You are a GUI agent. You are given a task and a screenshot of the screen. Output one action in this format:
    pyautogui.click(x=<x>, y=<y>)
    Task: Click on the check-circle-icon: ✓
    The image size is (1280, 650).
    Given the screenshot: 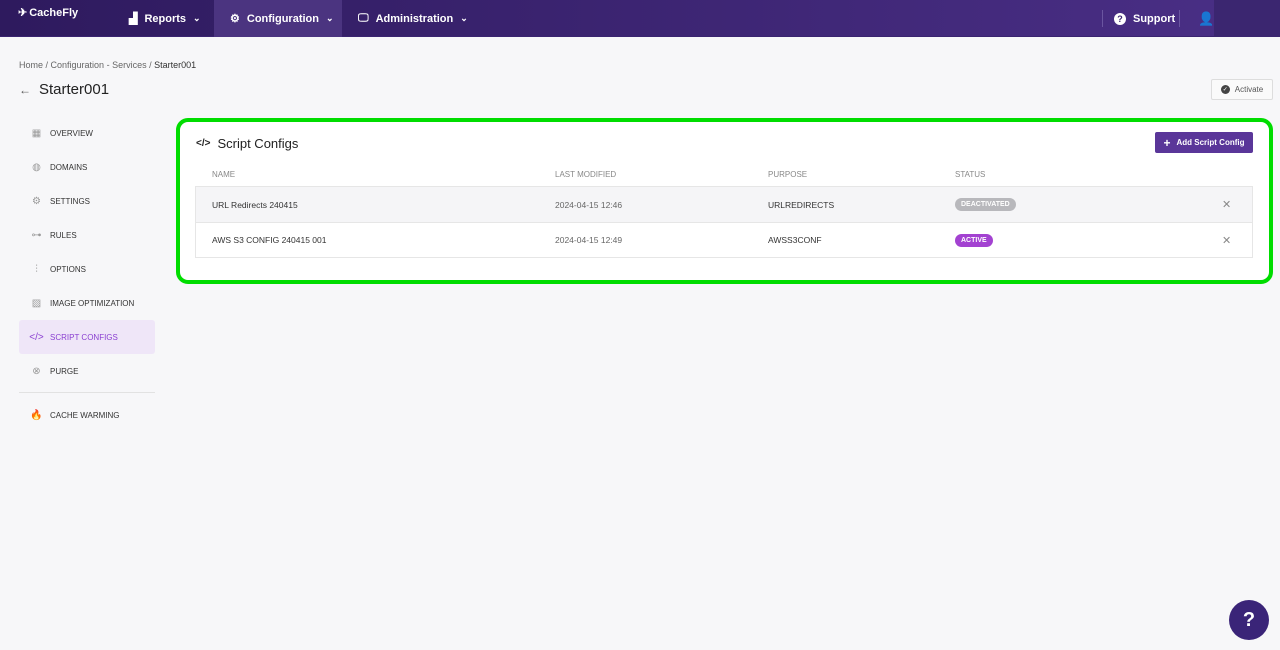 What is the action you would take?
    pyautogui.click(x=1225, y=89)
    